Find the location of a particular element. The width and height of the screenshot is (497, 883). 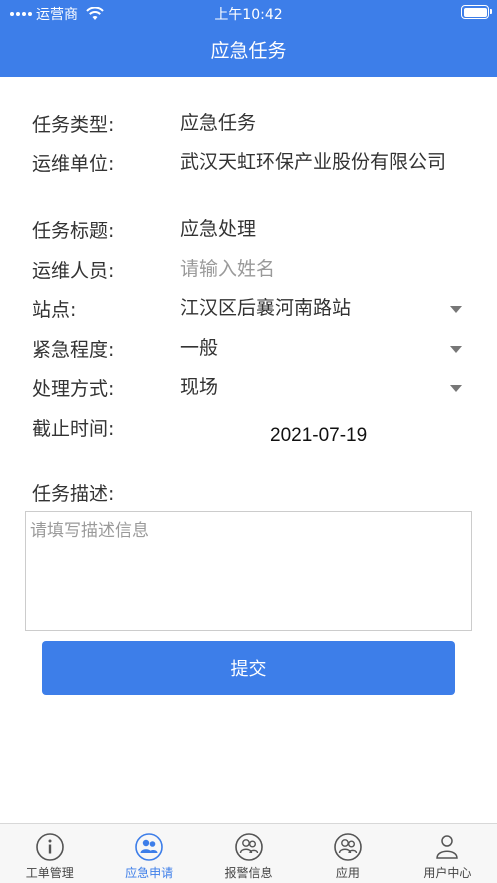

tab-apps: 应用 is located at coordinates (347, 853).